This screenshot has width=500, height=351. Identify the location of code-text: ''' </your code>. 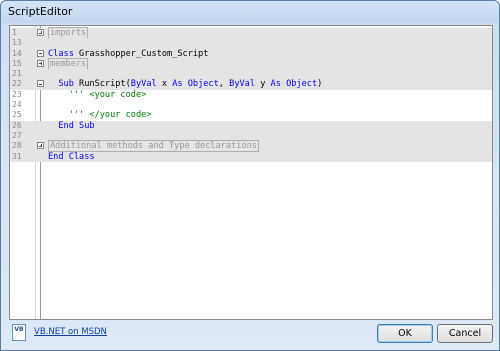
(100, 115).